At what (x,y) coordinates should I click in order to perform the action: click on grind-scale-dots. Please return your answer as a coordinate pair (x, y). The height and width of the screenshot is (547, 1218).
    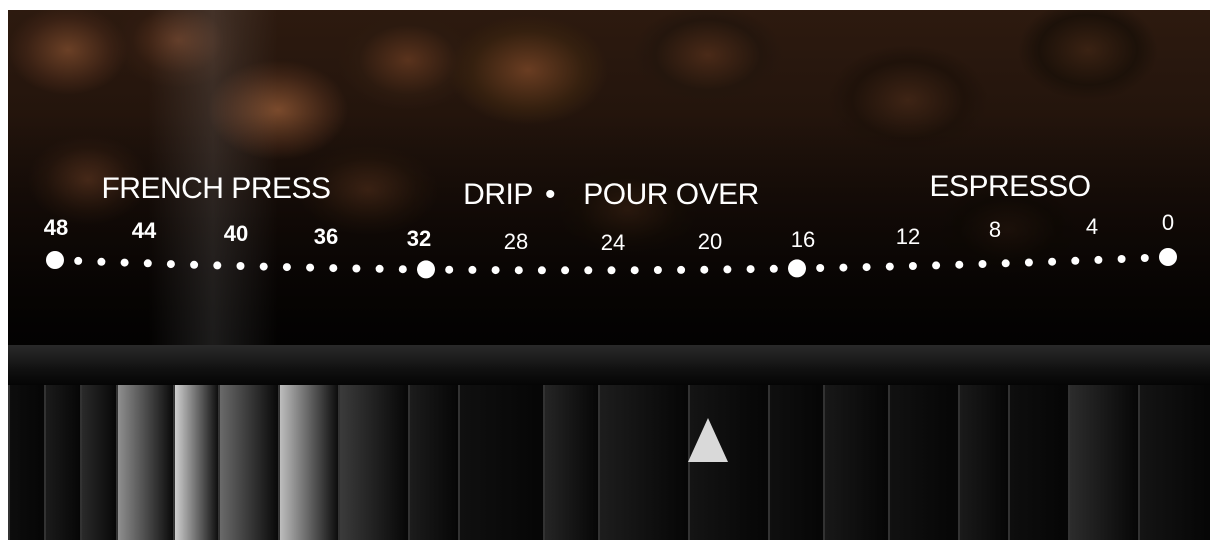
    Looking at the image, I should click on (611, 263).